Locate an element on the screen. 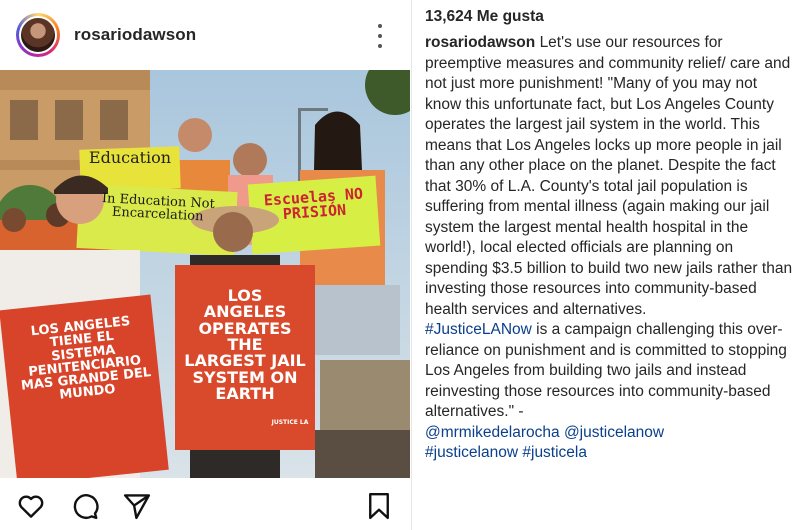  mention-justicelanow: @justicelanow is located at coordinates (614, 432).